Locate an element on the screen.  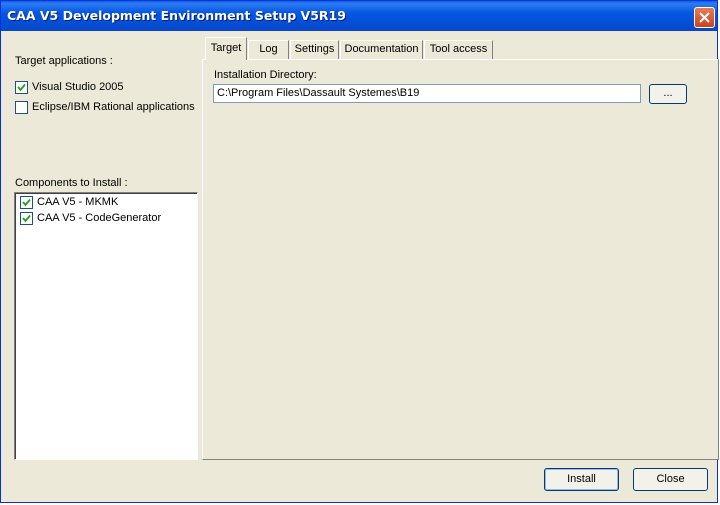
close-button: Close is located at coordinates (670, 479).